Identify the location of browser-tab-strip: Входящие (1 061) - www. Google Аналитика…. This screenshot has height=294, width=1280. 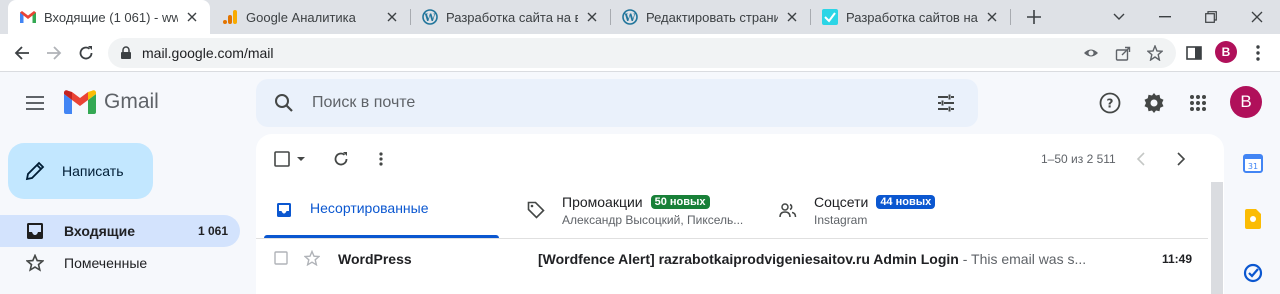
(640, 17).